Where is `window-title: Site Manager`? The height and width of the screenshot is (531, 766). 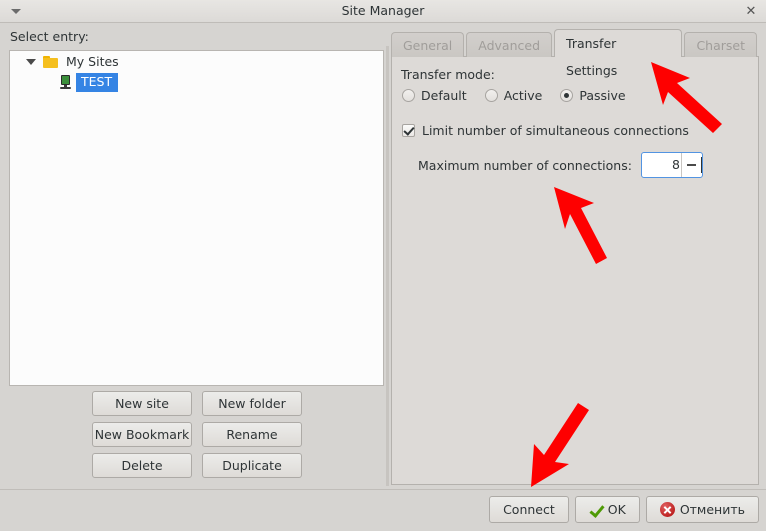 window-title: Site Manager is located at coordinates (383, 10).